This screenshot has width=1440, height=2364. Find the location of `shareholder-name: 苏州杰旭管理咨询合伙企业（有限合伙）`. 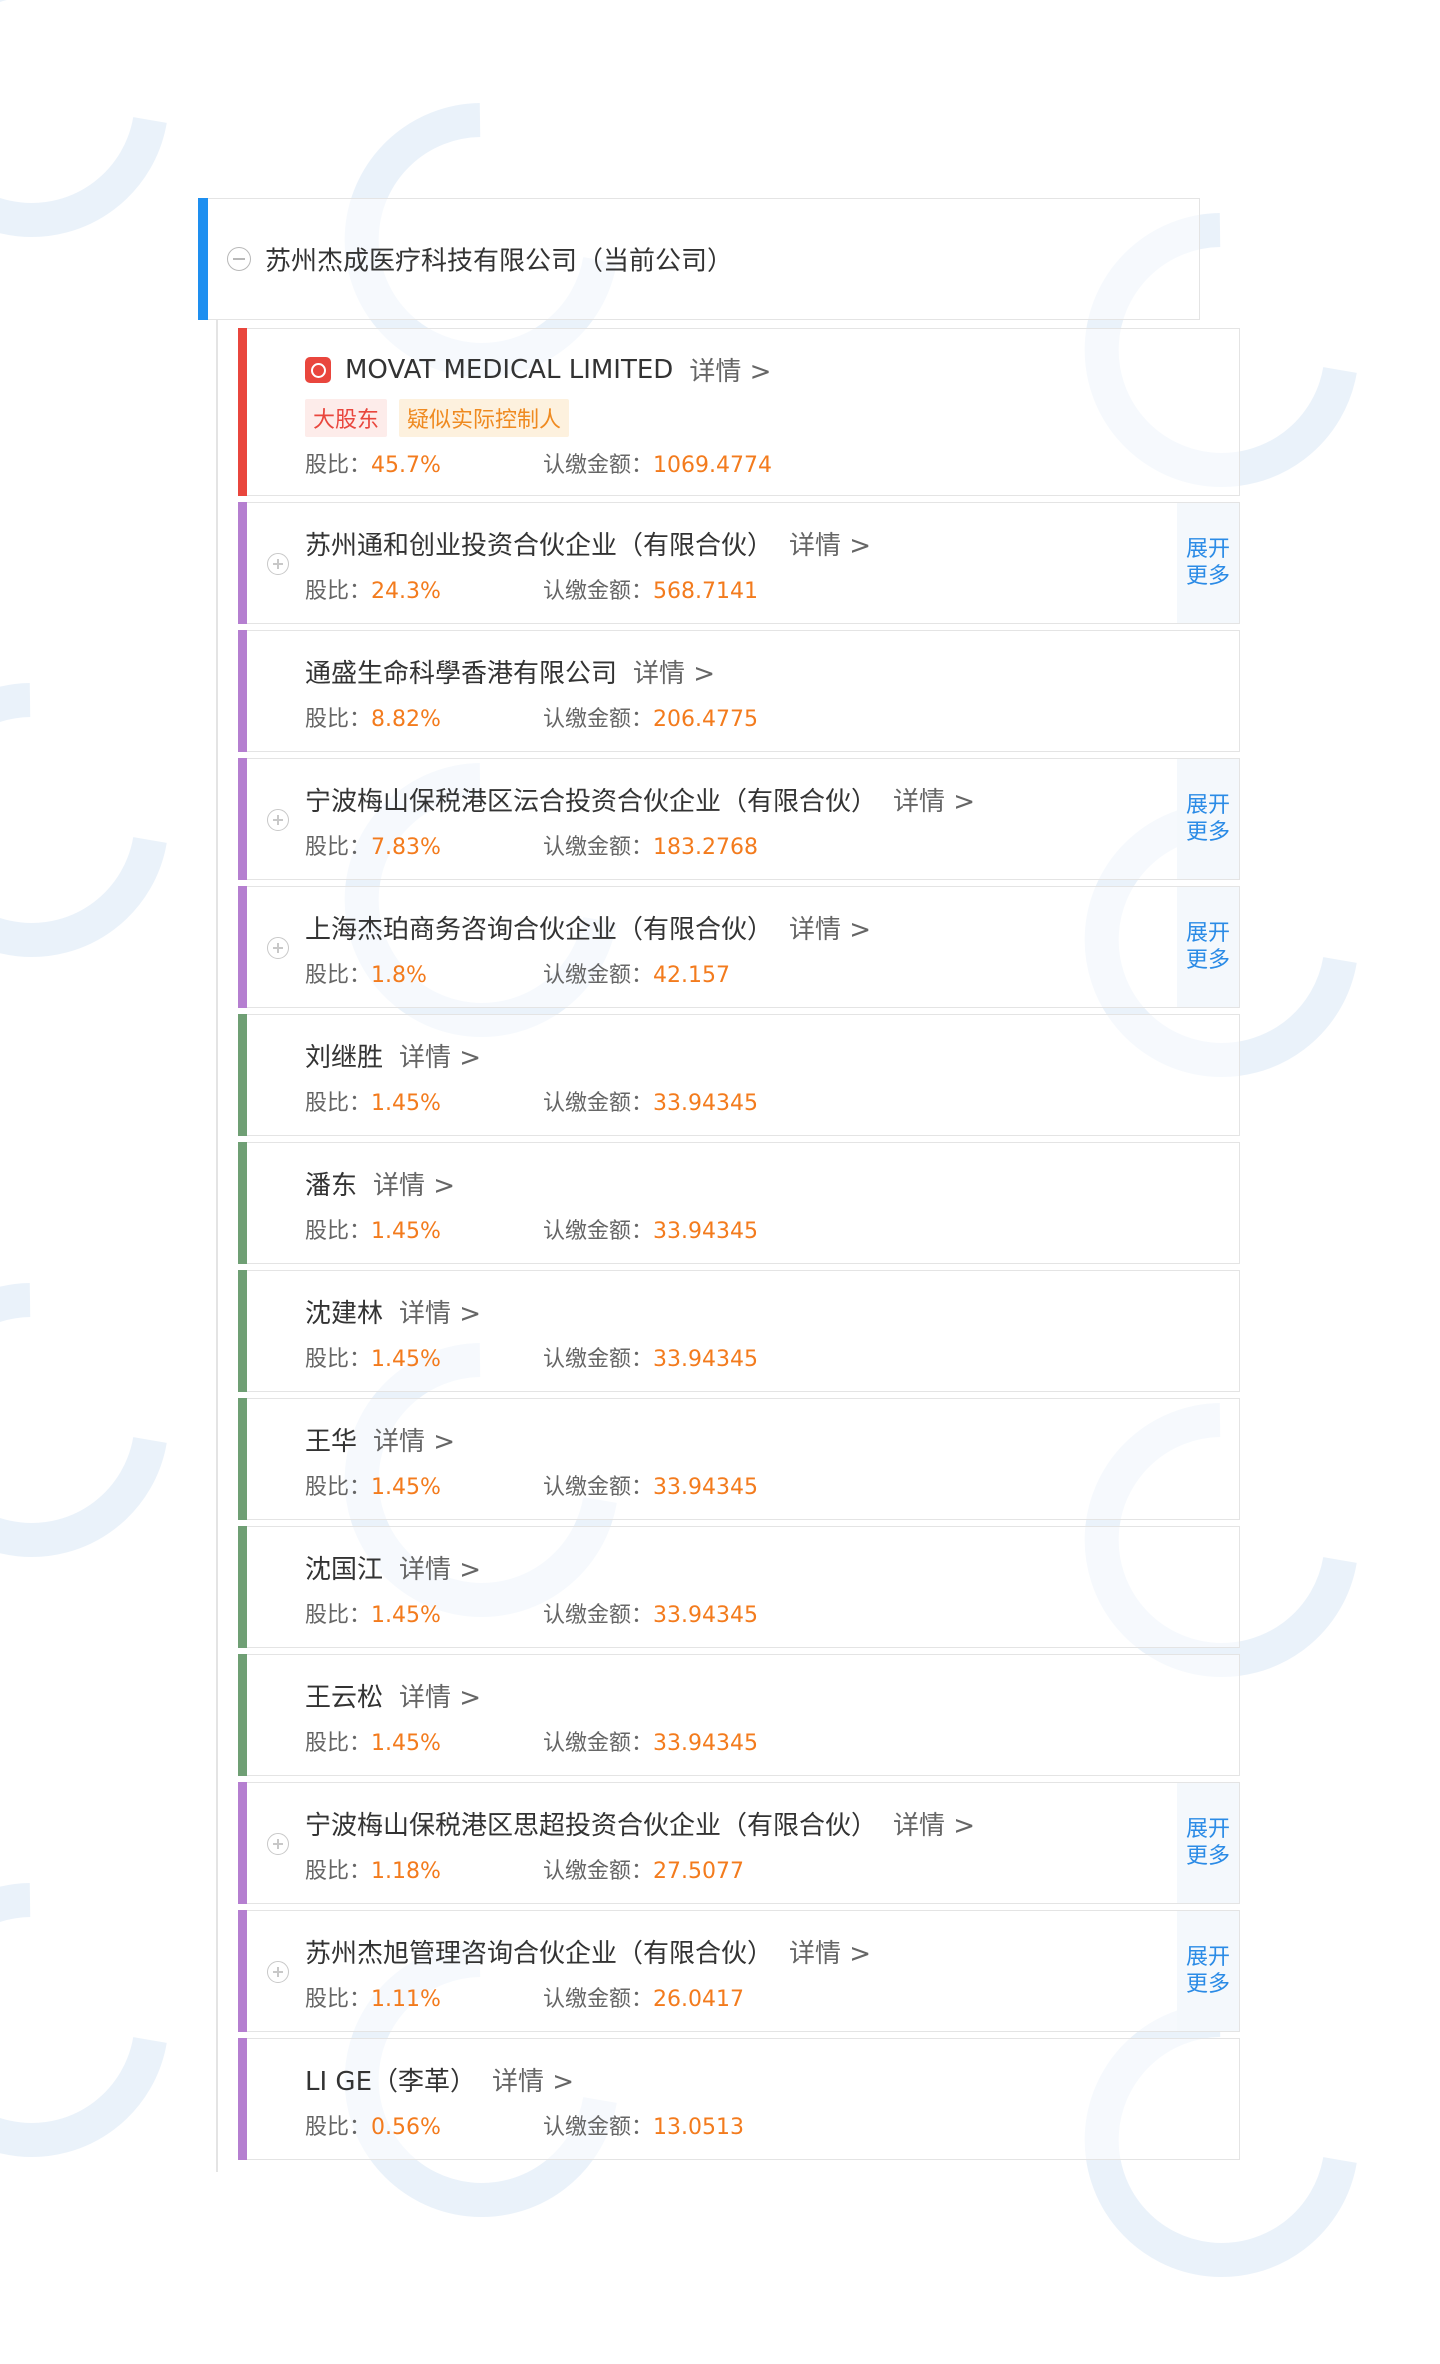

shareholder-name: 苏州杰旭管理咨询合伙企业（有限合伙） is located at coordinates (539, 1951).